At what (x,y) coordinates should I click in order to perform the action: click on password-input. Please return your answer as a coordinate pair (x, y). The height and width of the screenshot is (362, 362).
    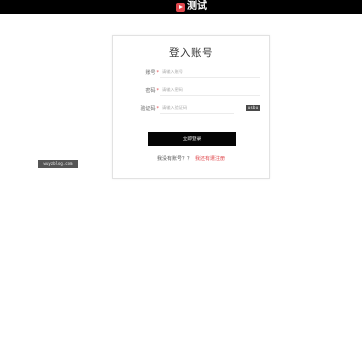
    Looking at the image, I should click on (210, 90).